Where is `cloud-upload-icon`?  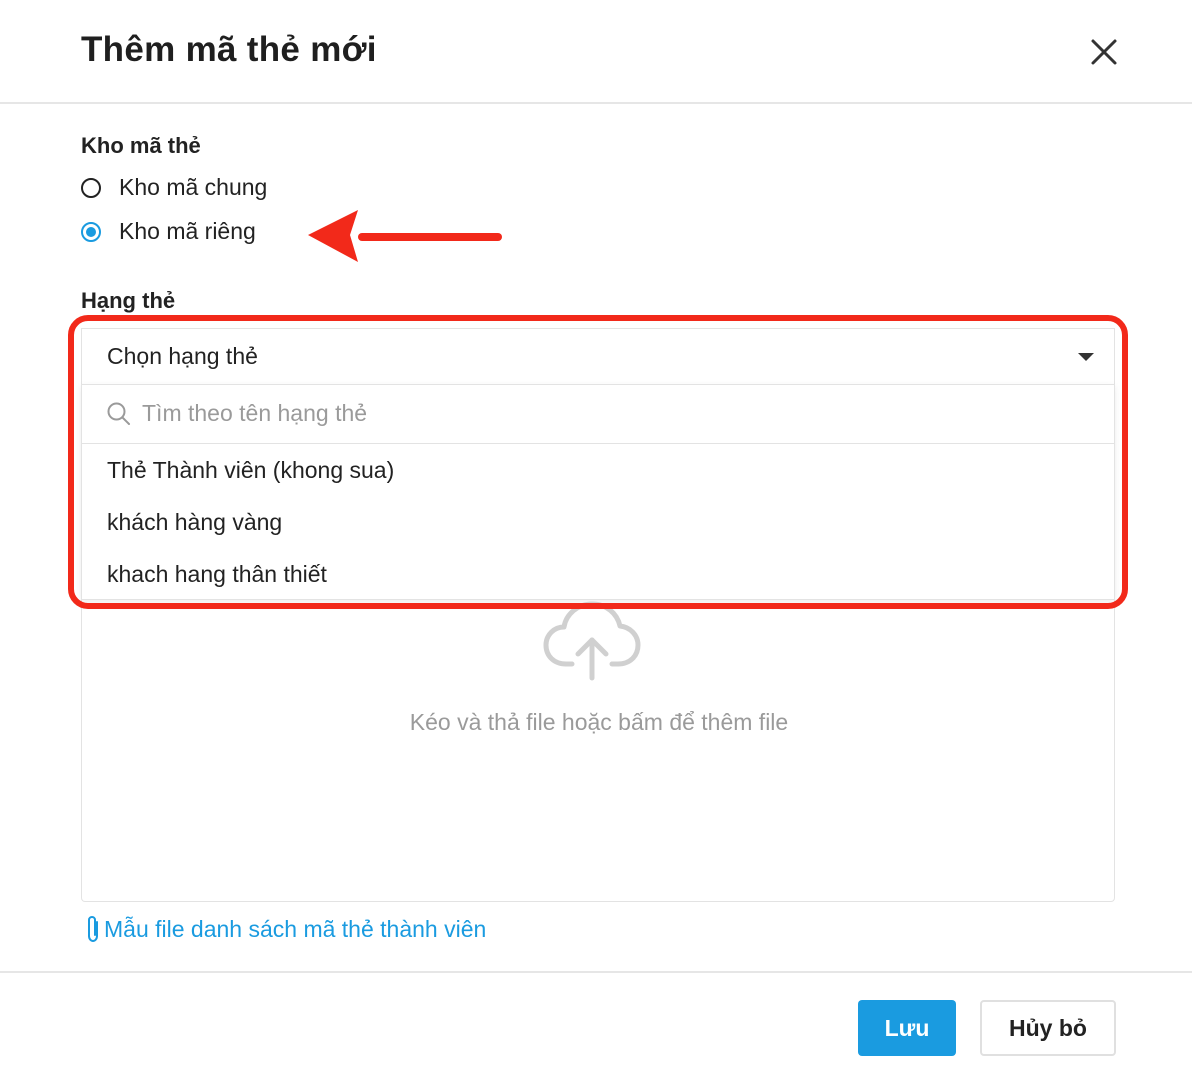 cloud-upload-icon is located at coordinates (592, 641).